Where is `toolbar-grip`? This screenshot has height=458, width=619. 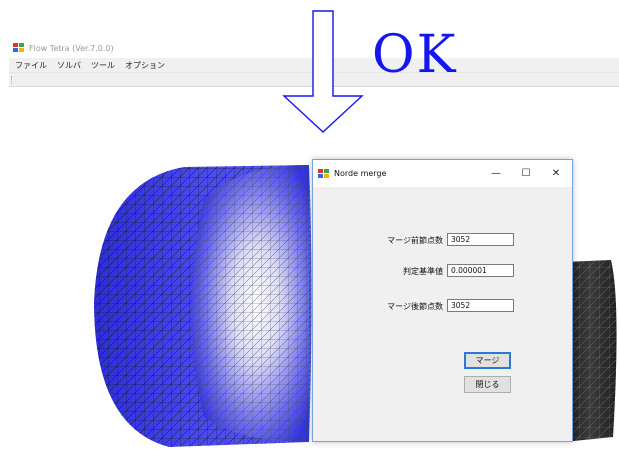
toolbar-grip is located at coordinates (12, 80).